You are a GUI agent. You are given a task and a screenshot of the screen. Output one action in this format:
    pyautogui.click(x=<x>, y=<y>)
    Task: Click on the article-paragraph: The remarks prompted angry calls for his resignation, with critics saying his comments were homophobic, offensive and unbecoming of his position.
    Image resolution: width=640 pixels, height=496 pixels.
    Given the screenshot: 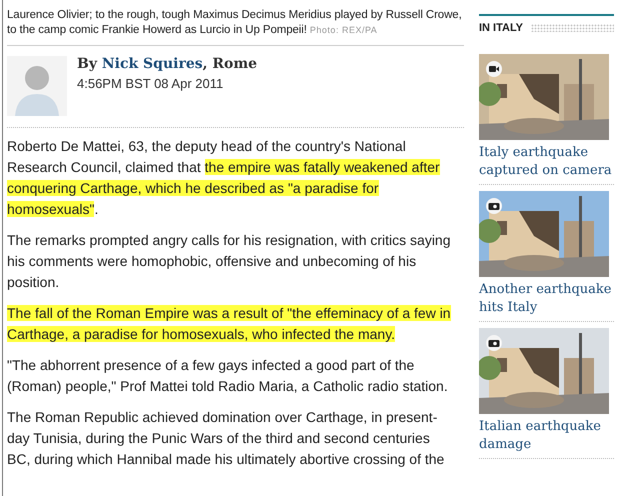 What is the action you would take?
    pyautogui.click(x=229, y=261)
    